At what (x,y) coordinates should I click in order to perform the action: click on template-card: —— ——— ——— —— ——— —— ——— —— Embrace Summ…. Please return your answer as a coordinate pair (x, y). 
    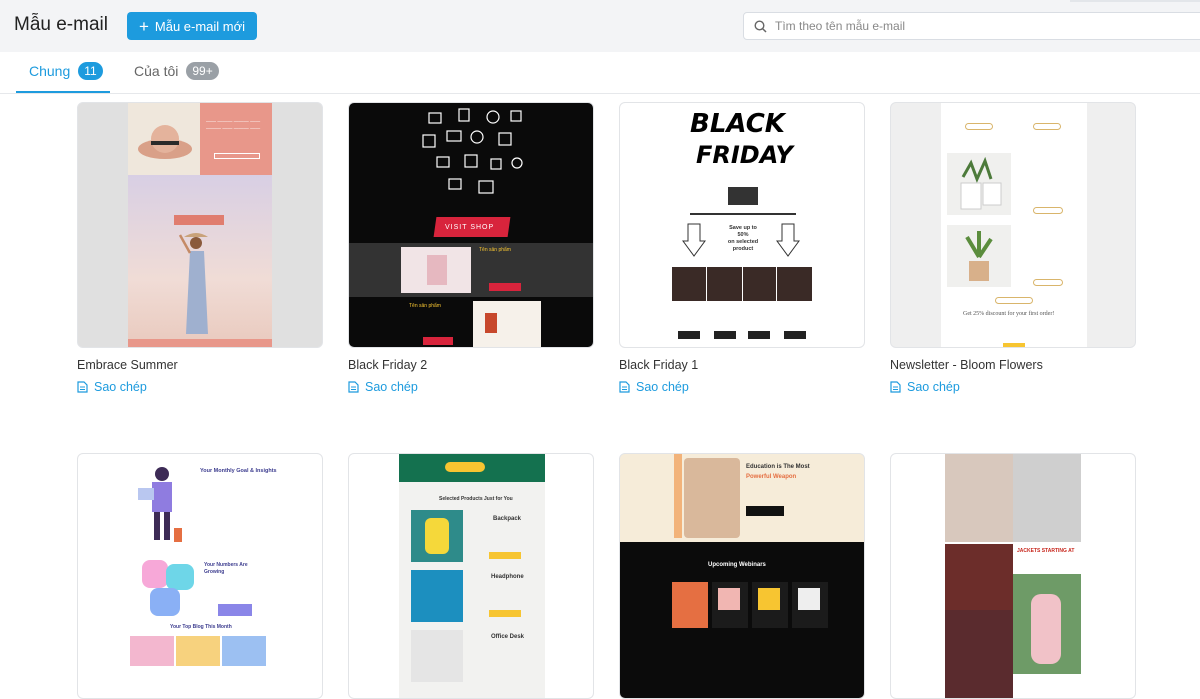
    Looking at the image, I should click on (200, 248).